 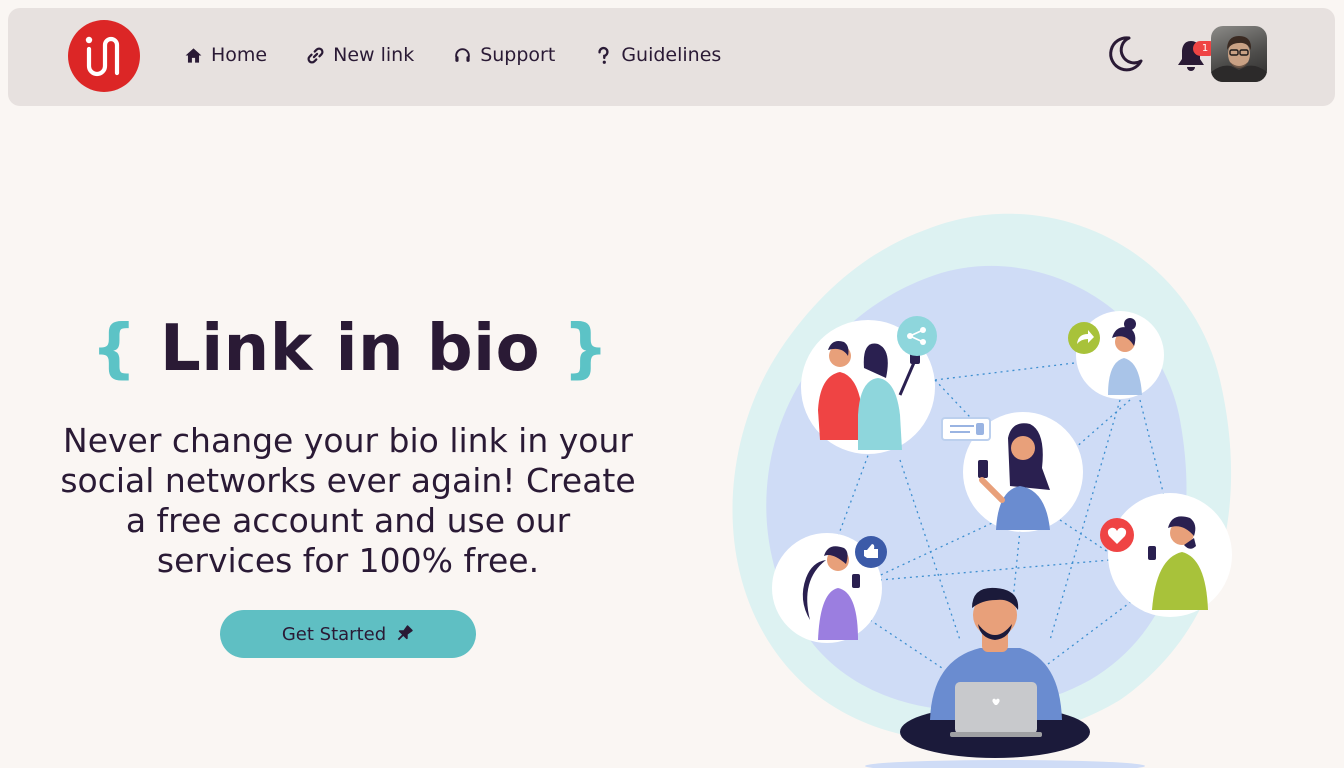 I want to click on nav-home: Home, so click(x=225, y=55).